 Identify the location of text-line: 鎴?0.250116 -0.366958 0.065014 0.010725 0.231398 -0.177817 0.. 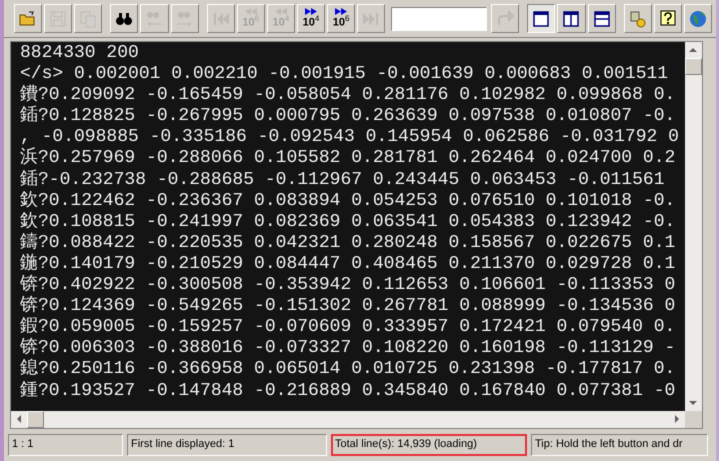
(348, 369).